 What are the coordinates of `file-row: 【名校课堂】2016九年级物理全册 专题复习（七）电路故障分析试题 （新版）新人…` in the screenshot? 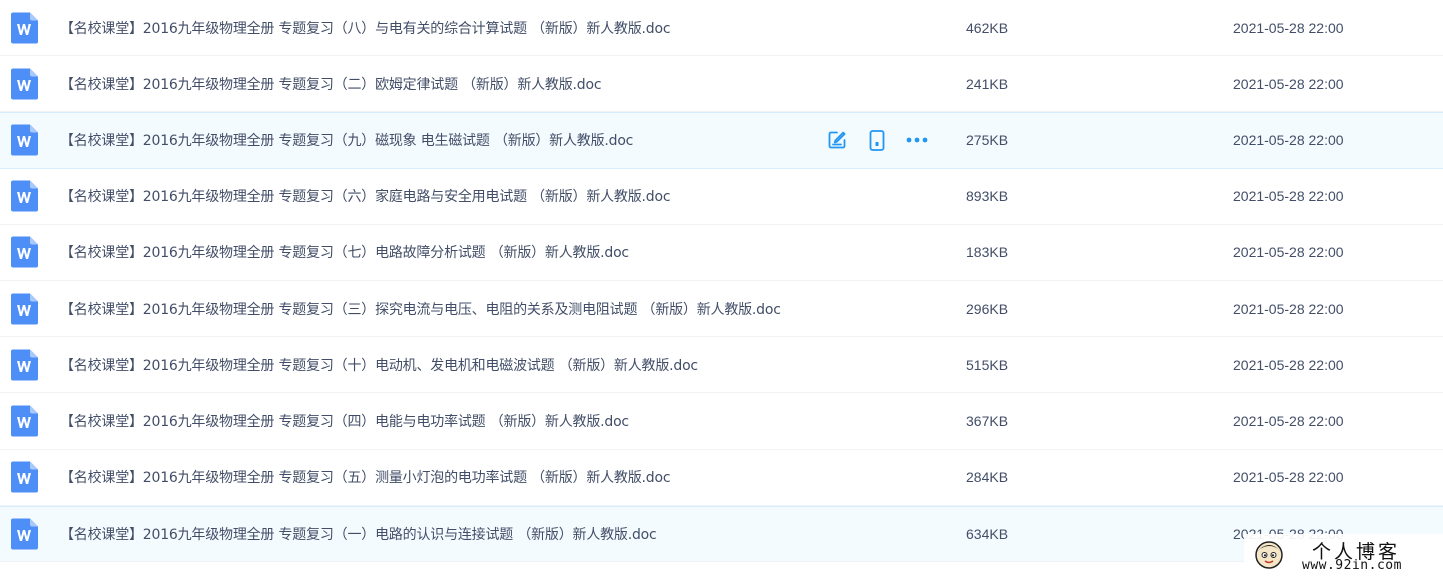 It's located at (721, 253).